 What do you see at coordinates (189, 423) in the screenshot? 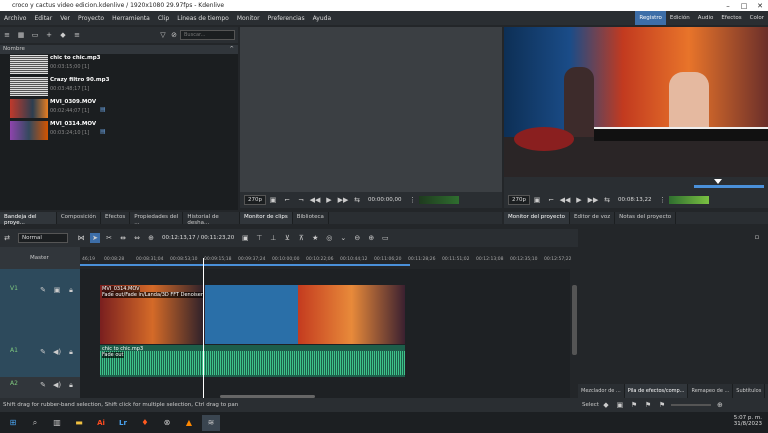
I see `vlc-icon: ▲` at bounding box center [189, 423].